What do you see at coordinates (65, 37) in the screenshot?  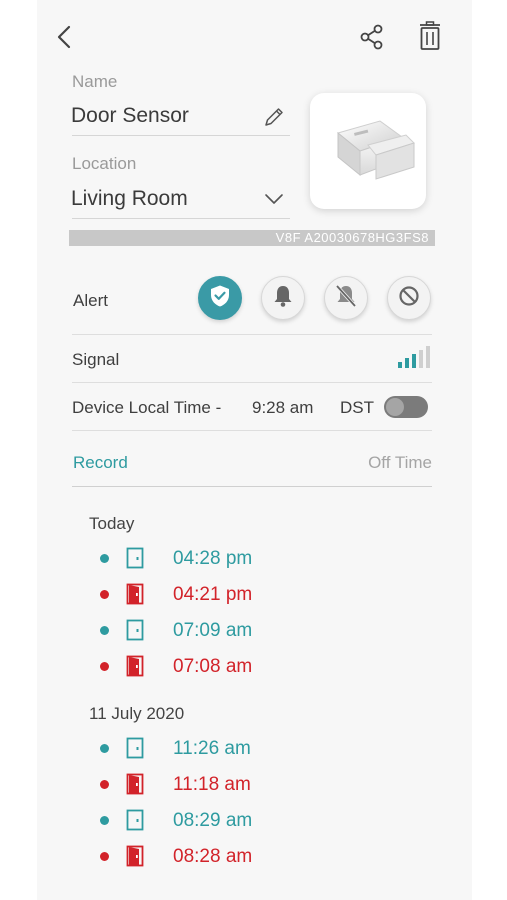 I see `chevron-left-icon` at bounding box center [65, 37].